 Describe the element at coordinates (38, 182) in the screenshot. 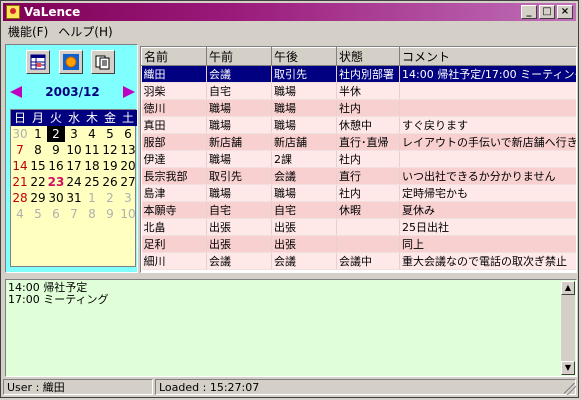

I see `calendar-day: 22` at that location.